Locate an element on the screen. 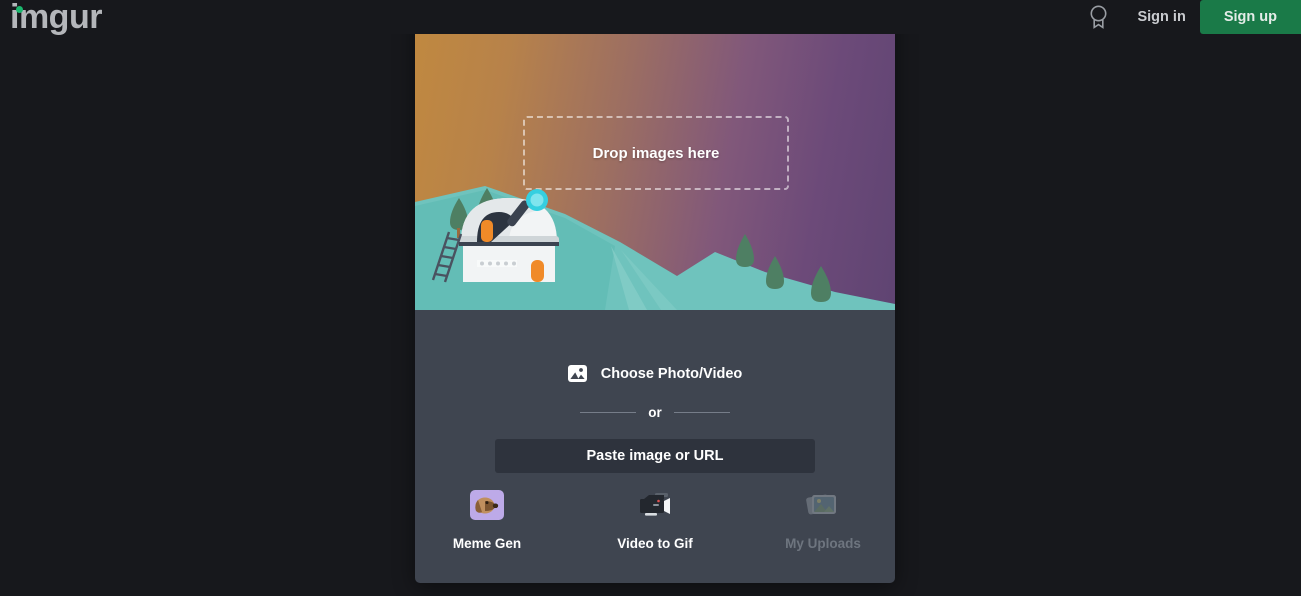 The width and height of the screenshot is (1301, 596). paste-image-or-url-button: Paste image or URL is located at coordinates (655, 456).